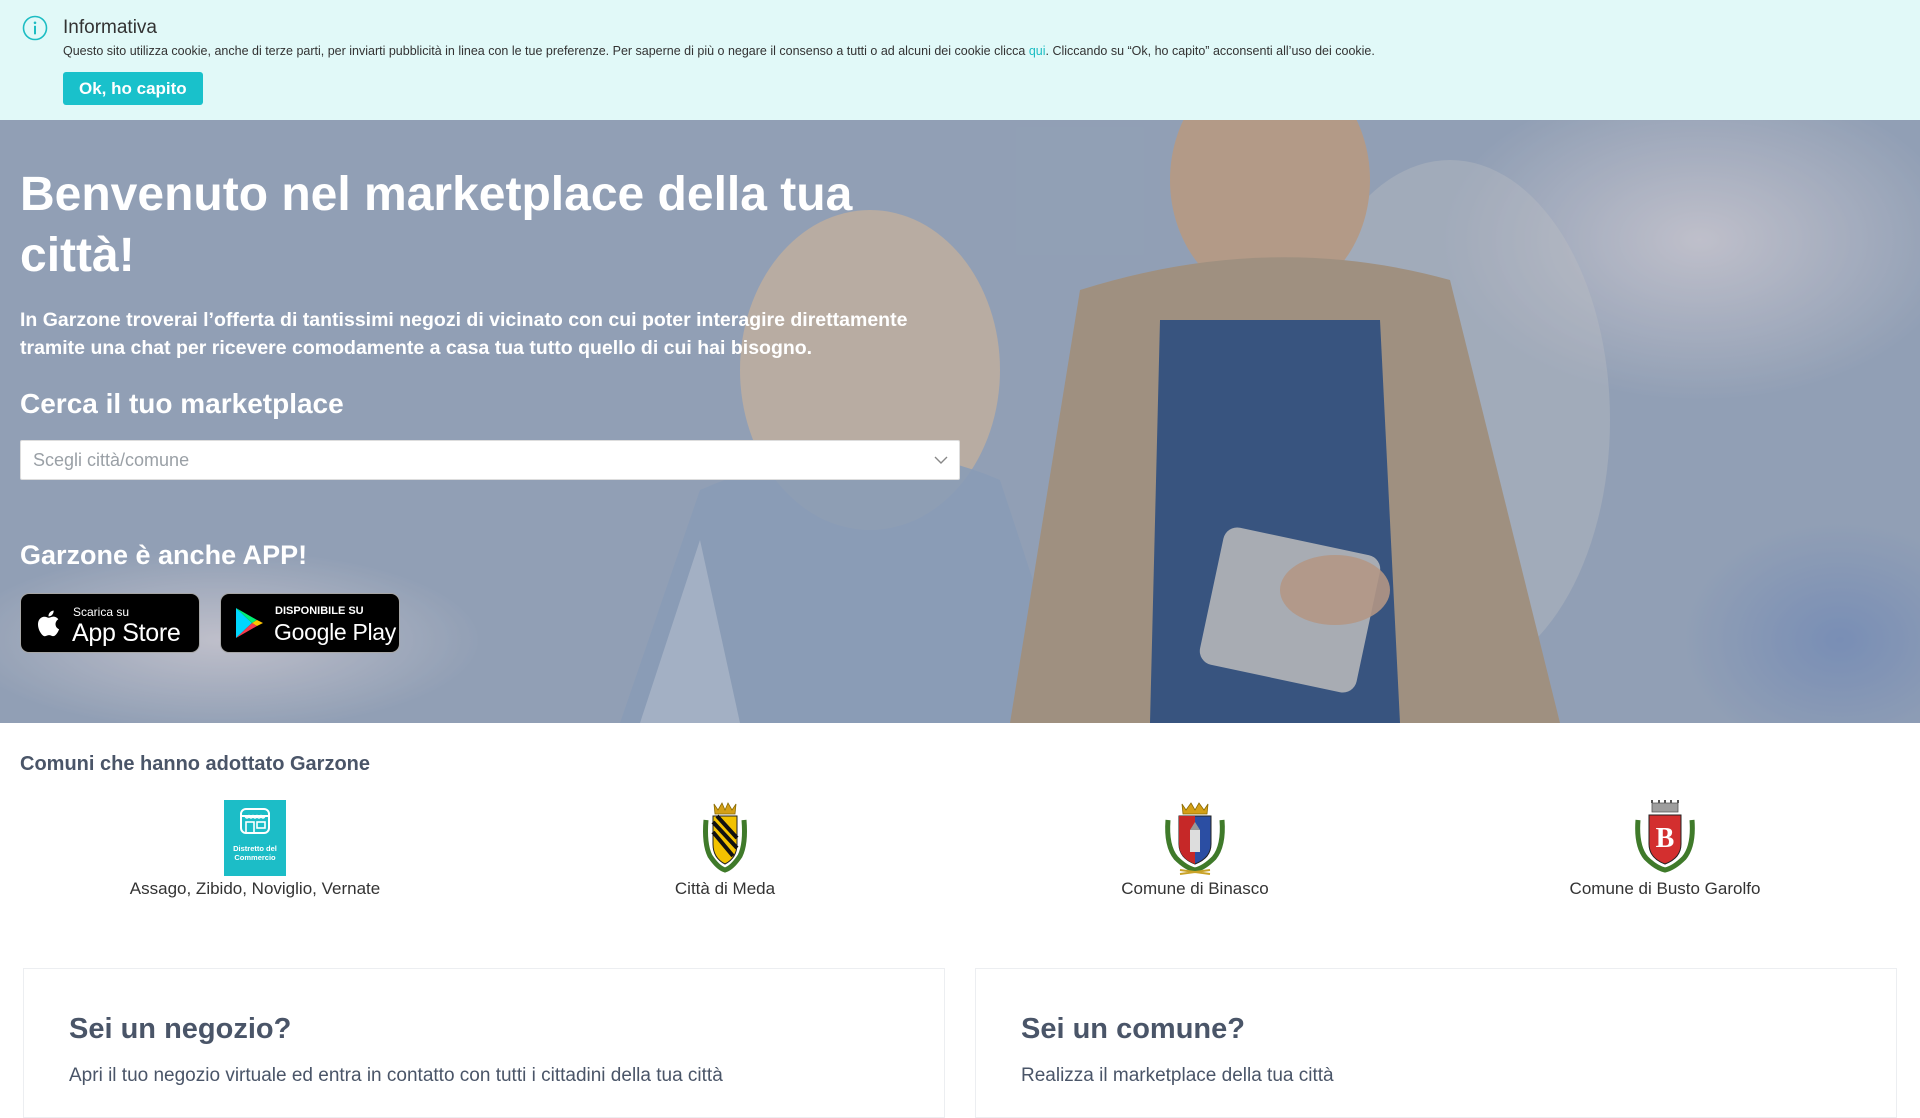 This screenshot has height=1118, width=1920. I want to click on google-play-icon, so click(249, 623).